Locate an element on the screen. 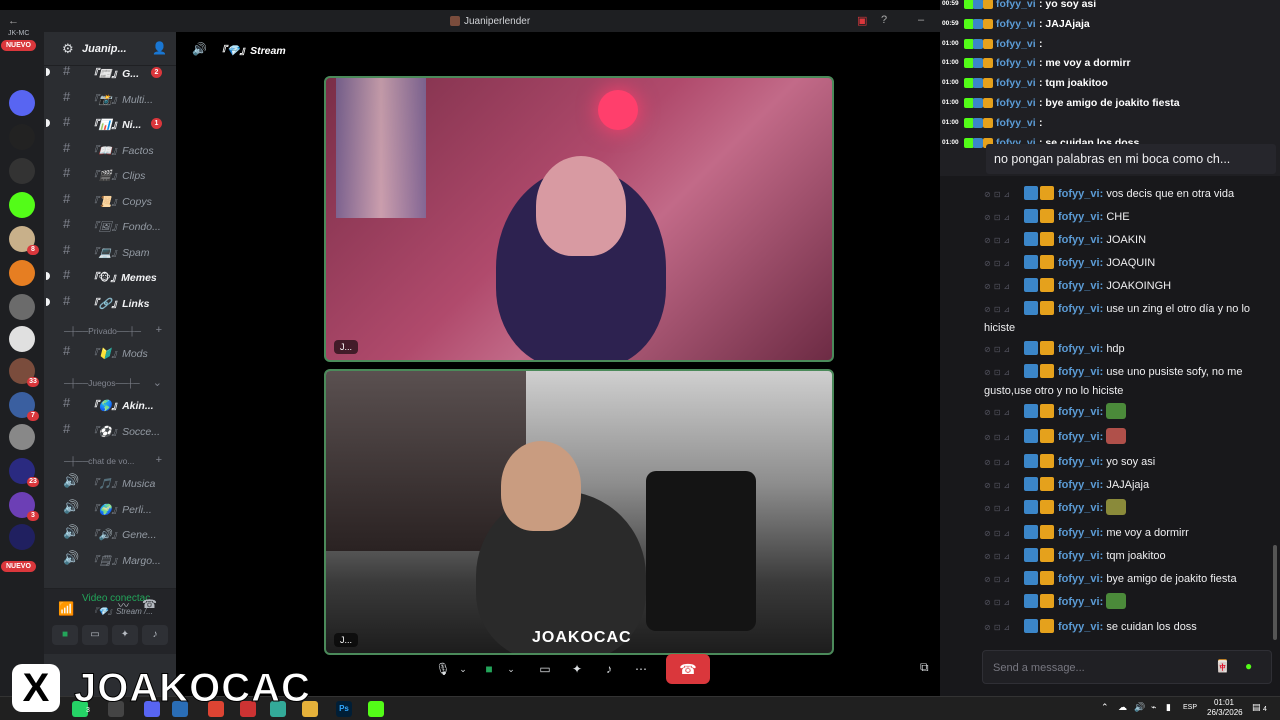  network-icon: ⌁ is located at coordinates (1153, 707).